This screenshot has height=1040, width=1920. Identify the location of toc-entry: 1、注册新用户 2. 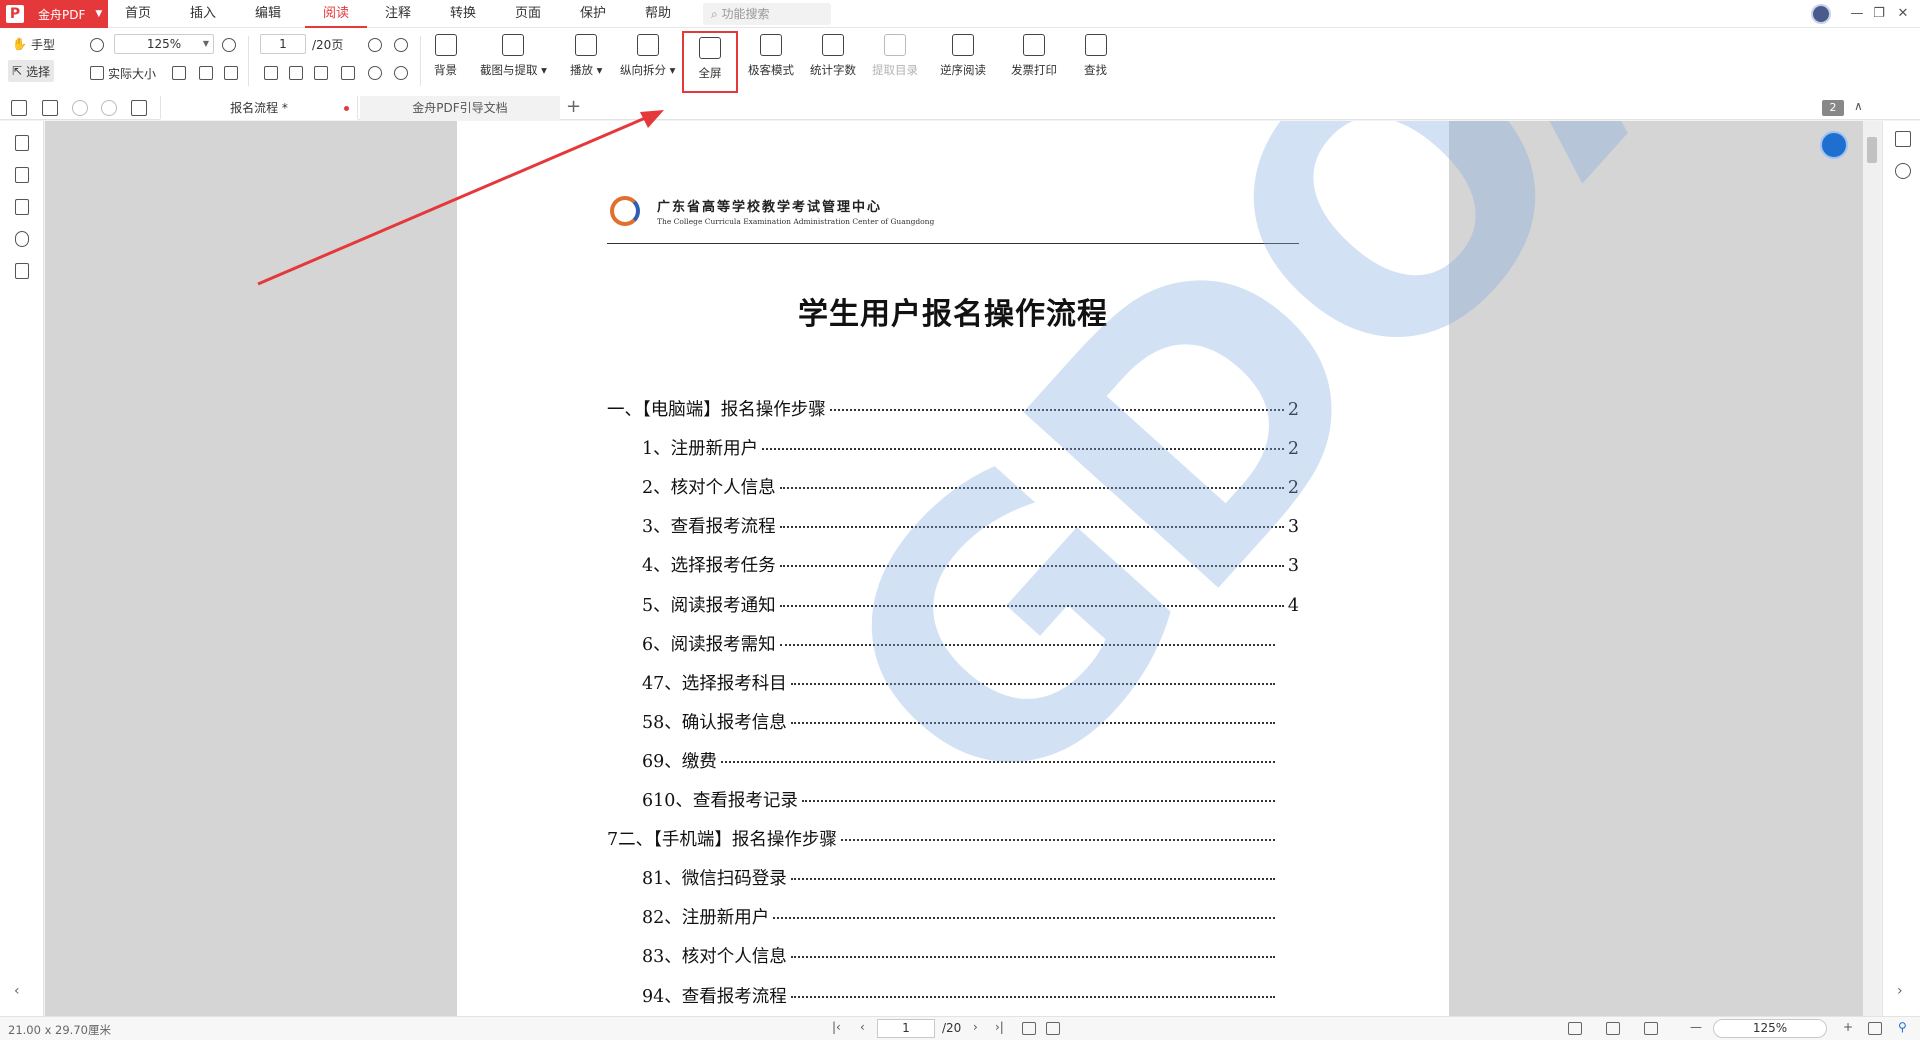
(970, 448).